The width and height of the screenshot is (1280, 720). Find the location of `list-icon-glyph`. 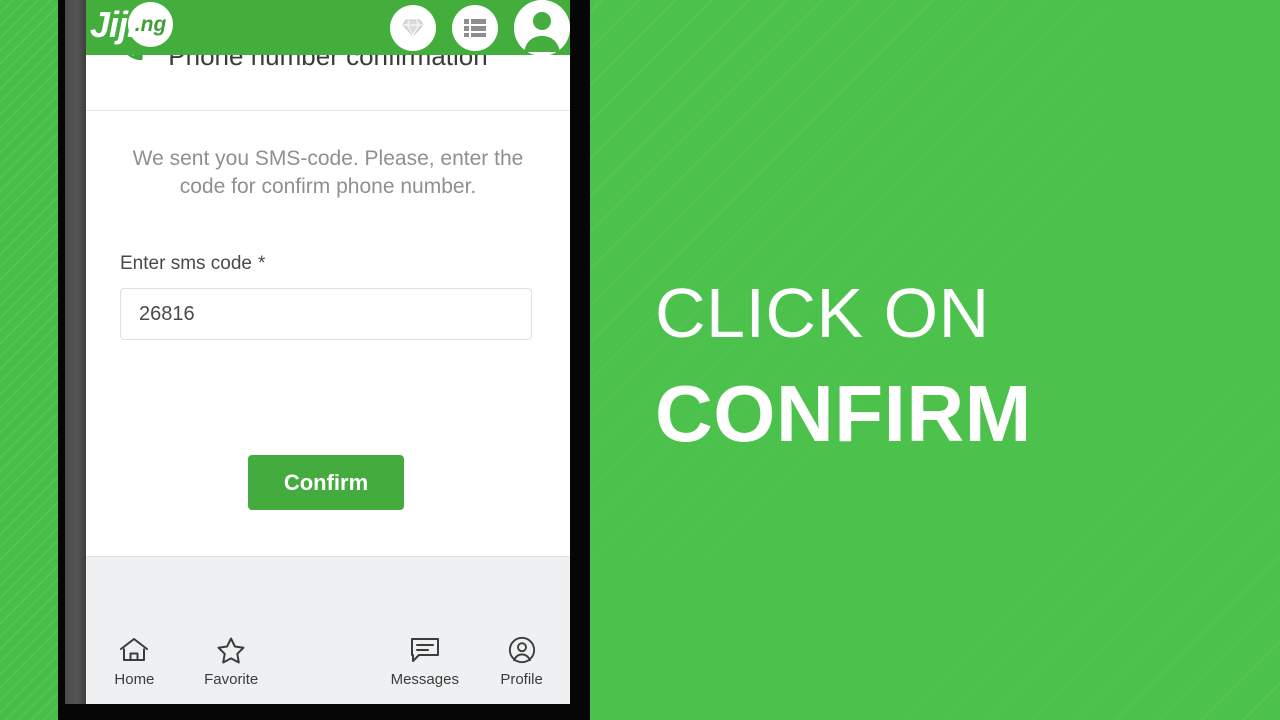

list-icon-glyph is located at coordinates (475, 27).